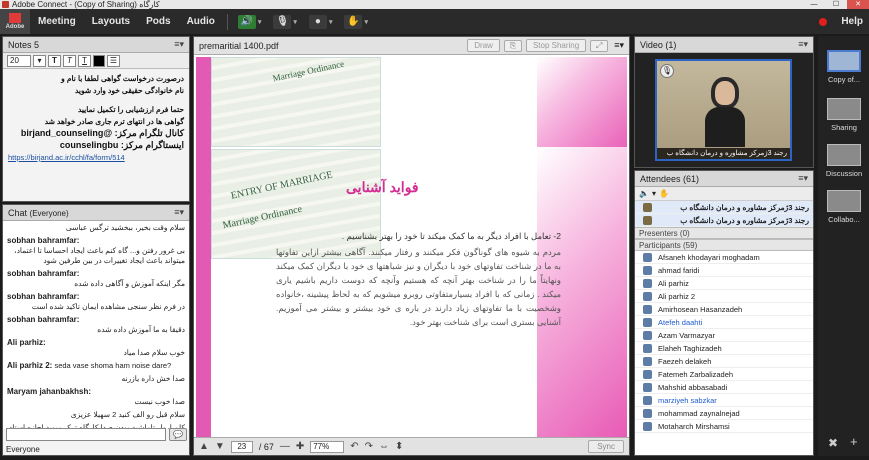 The width and height of the screenshot is (869, 460). I want to click on raise-hand-icon: ✋, so click(664, 193).